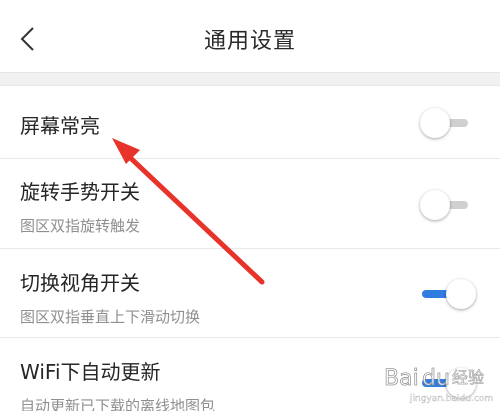  I want to click on setting-description: 自动更新已下载的离线地图包, so click(118, 404).